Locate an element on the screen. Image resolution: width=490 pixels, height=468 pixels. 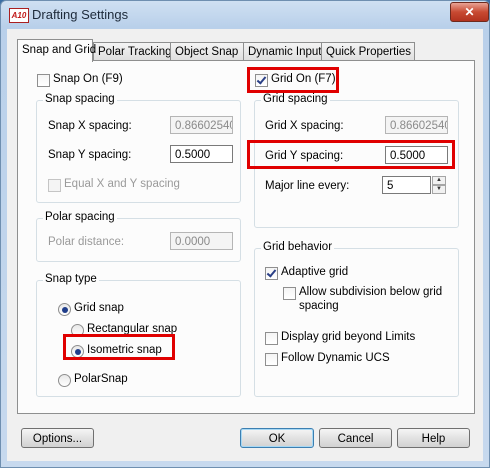
tab-snap-and-grid: Snap and Grid is located at coordinates (56, 50).